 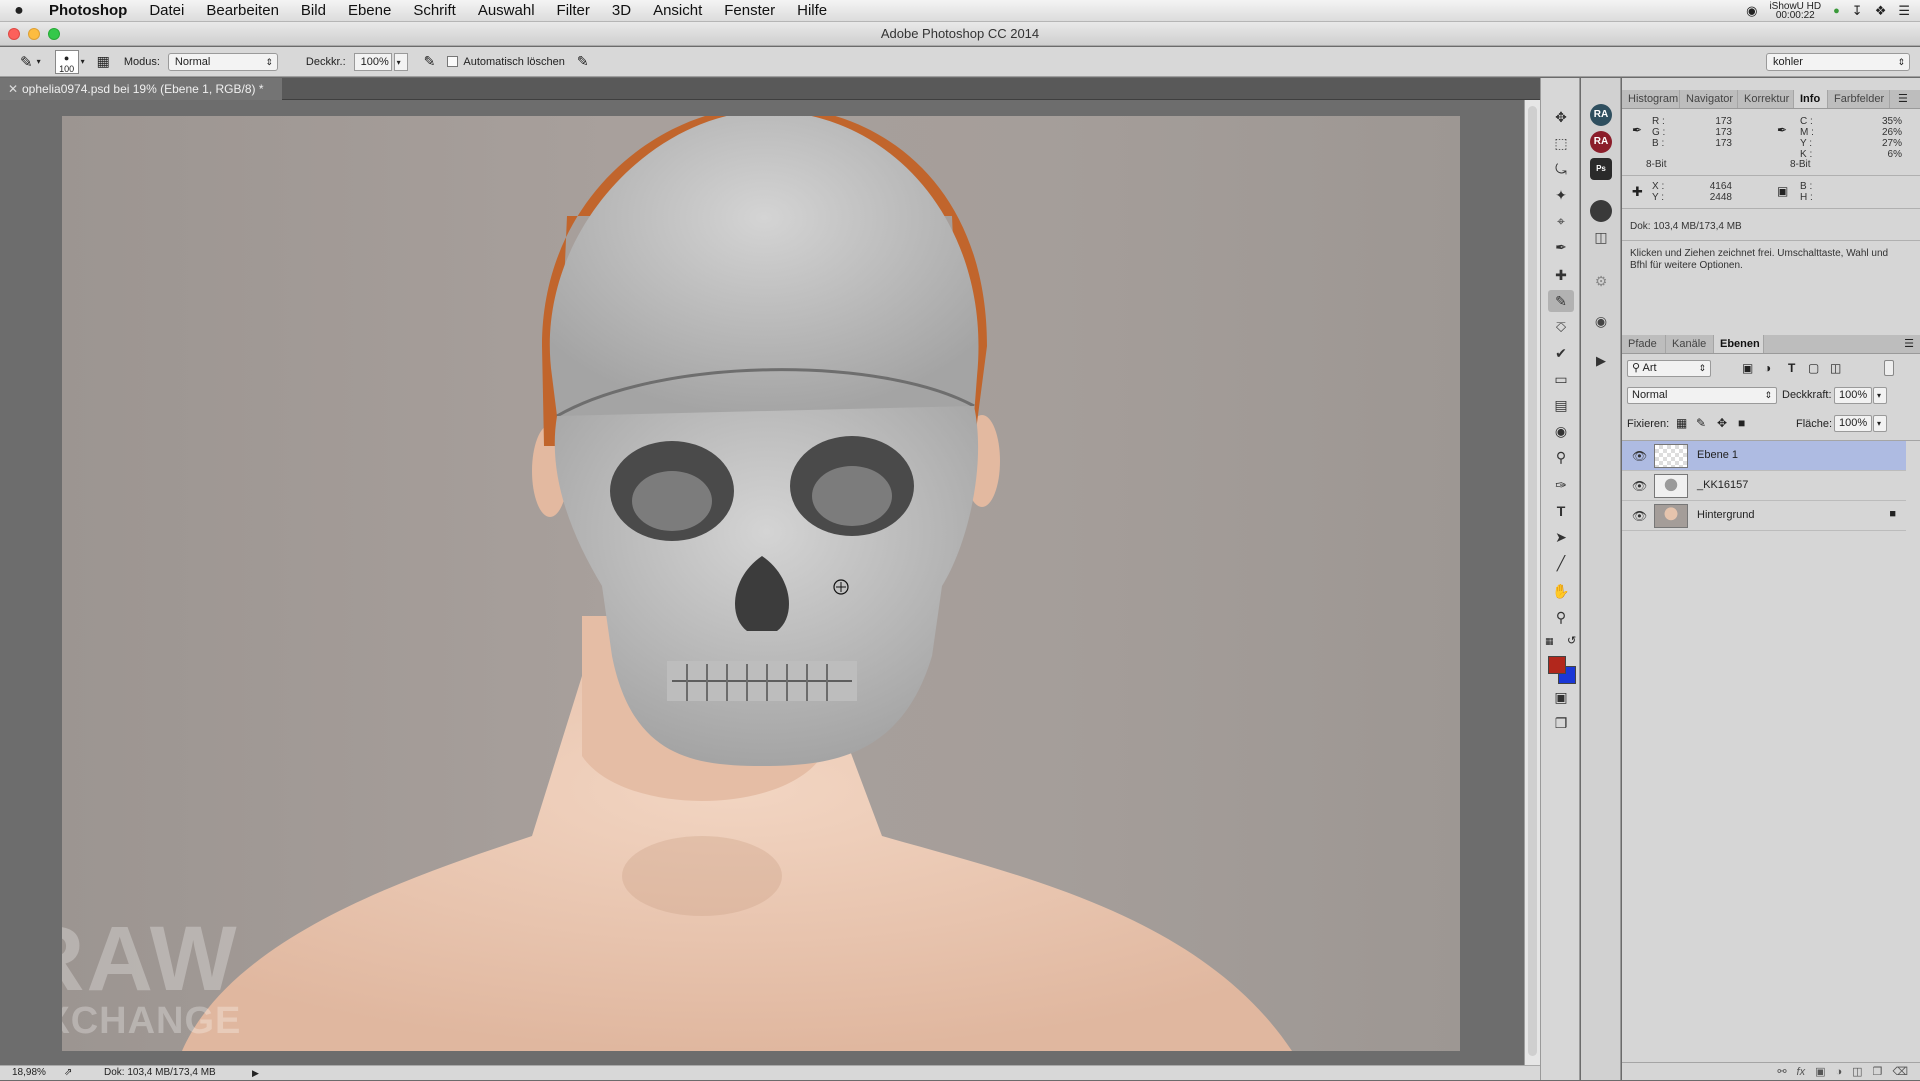 What do you see at coordinates (1601, 169) in the screenshot?
I see `photoshop-extension-icon: Ps` at bounding box center [1601, 169].